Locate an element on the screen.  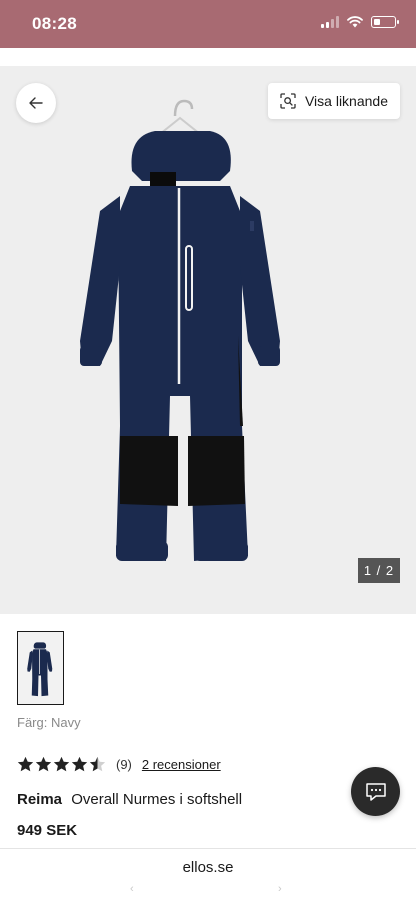
chat-button is located at coordinates (375, 791).